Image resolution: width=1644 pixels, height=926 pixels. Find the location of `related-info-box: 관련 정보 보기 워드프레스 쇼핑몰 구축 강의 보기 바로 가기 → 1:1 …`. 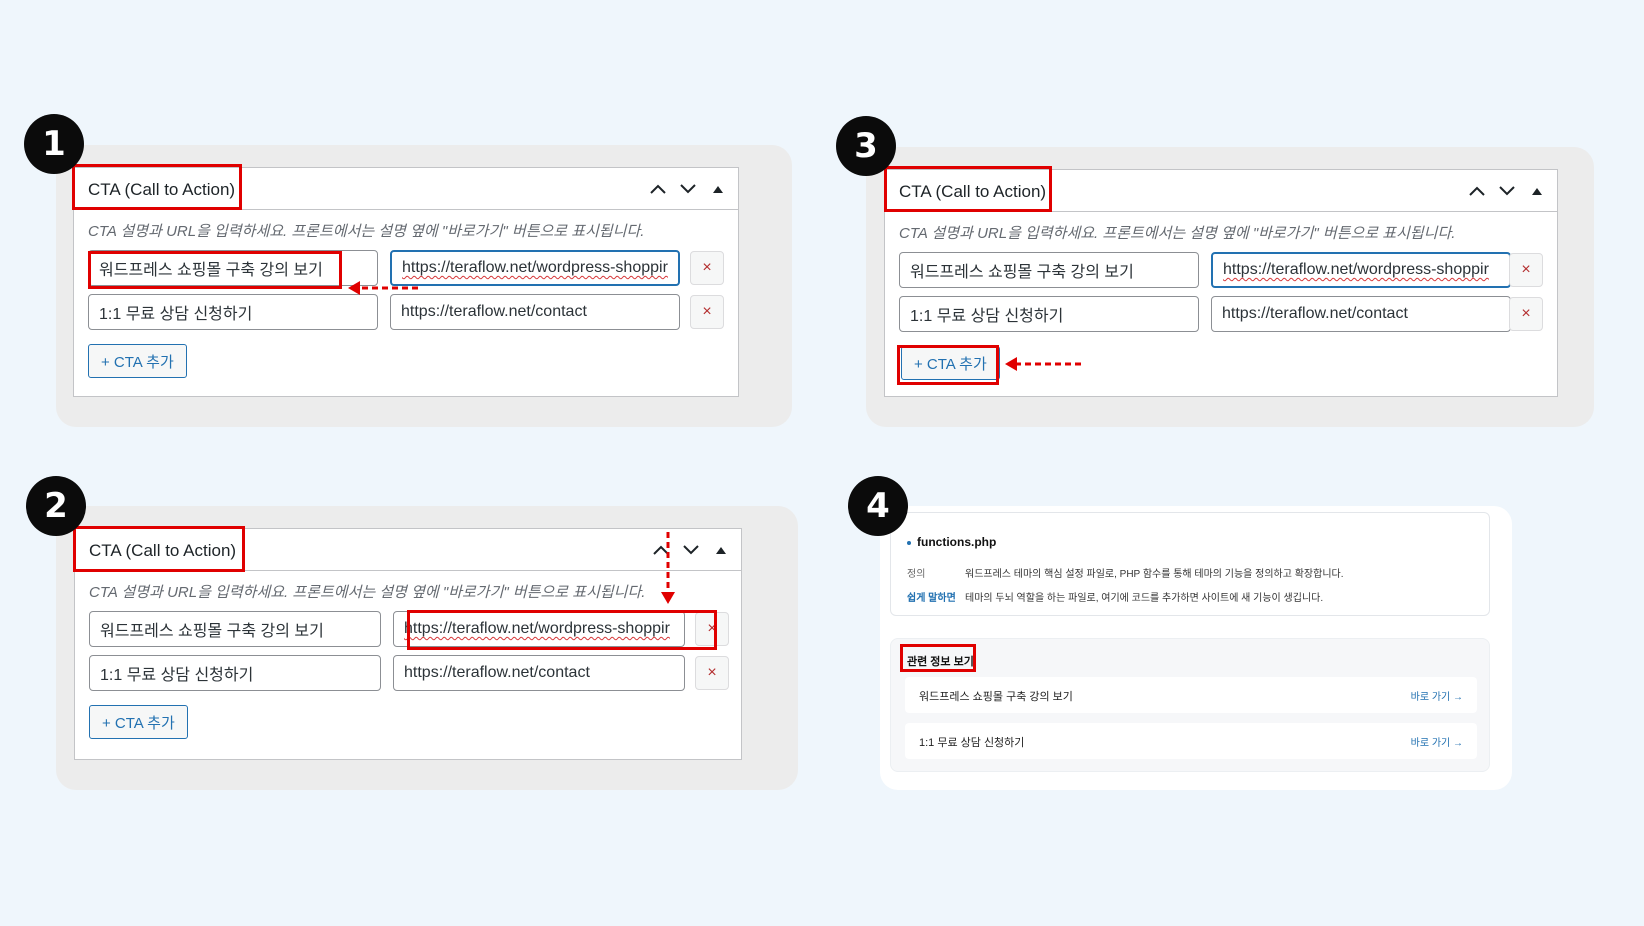

related-info-box: 관련 정보 보기 워드프레스 쇼핑몰 구축 강의 보기 바로 가기 → 1:1 … is located at coordinates (1190, 705).